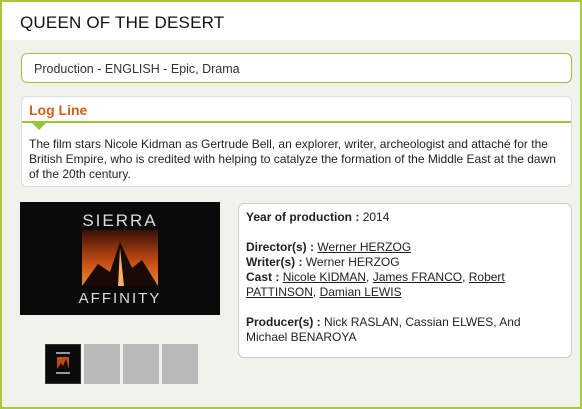 This screenshot has width=582, height=409. What do you see at coordinates (58, 110) in the screenshot?
I see `logline-heading: Log Line` at bounding box center [58, 110].